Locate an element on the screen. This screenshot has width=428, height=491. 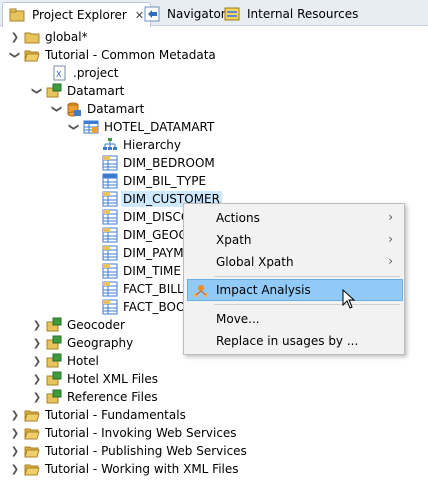
menu-item-impact-analysis: Impact Analysis is located at coordinates (295, 290).